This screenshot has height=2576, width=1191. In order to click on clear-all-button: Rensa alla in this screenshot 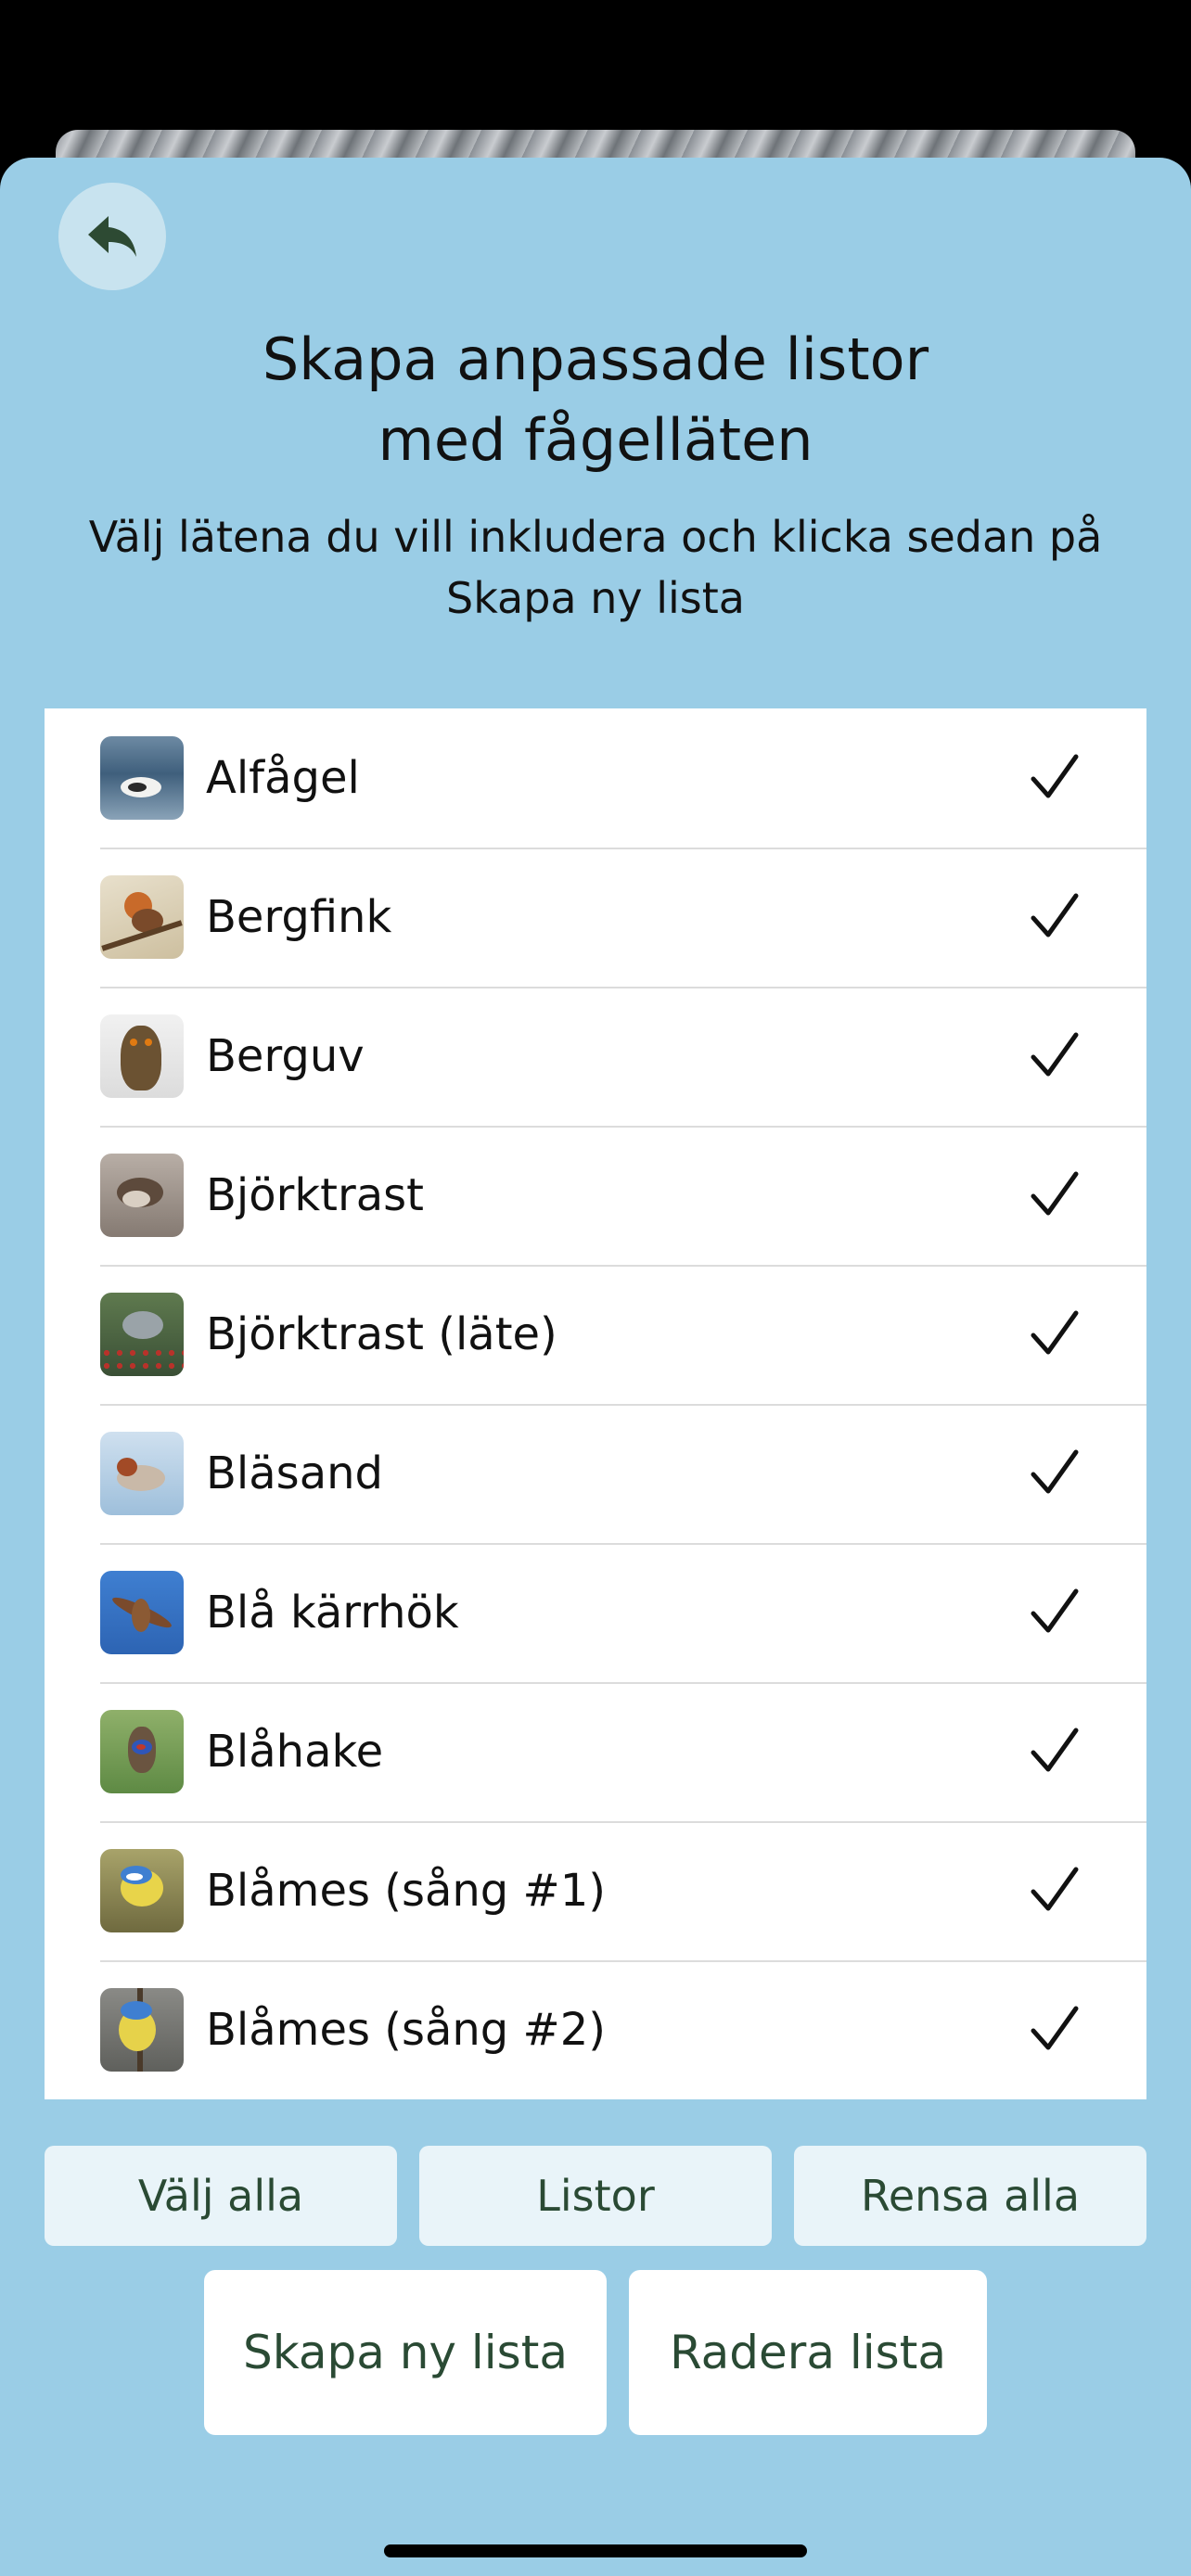, I will do `click(970, 2196)`.